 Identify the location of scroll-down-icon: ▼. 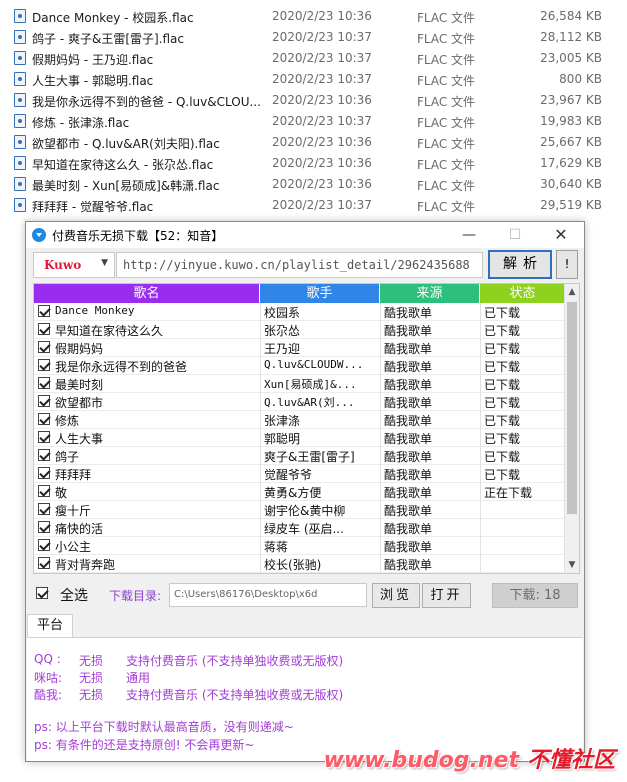
(572, 565).